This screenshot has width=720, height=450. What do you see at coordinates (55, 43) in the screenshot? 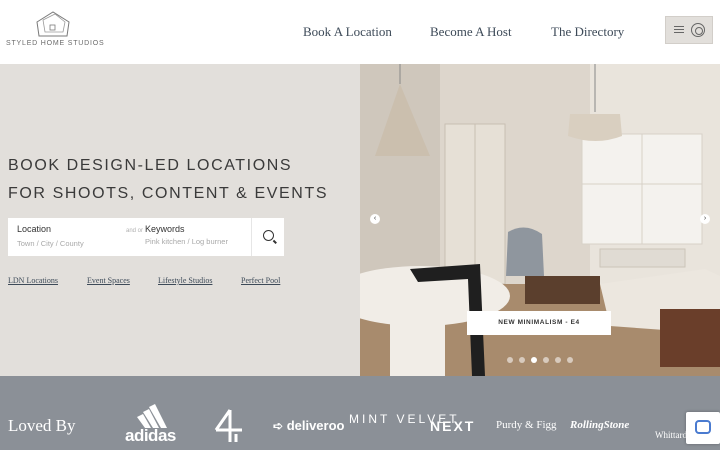
I see `logo-text: STYLED HOME STUDIOS` at bounding box center [55, 43].